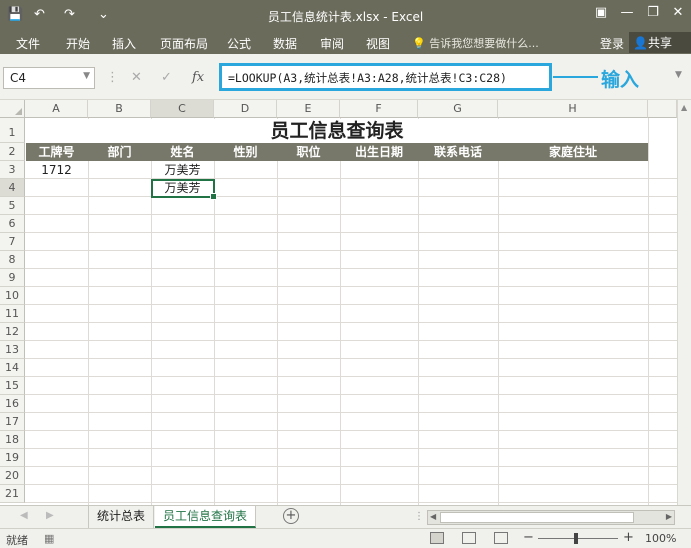 The height and width of the screenshot is (548, 691). Describe the element at coordinates (119, 109) in the screenshot. I see `column-header-b: B` at that location.